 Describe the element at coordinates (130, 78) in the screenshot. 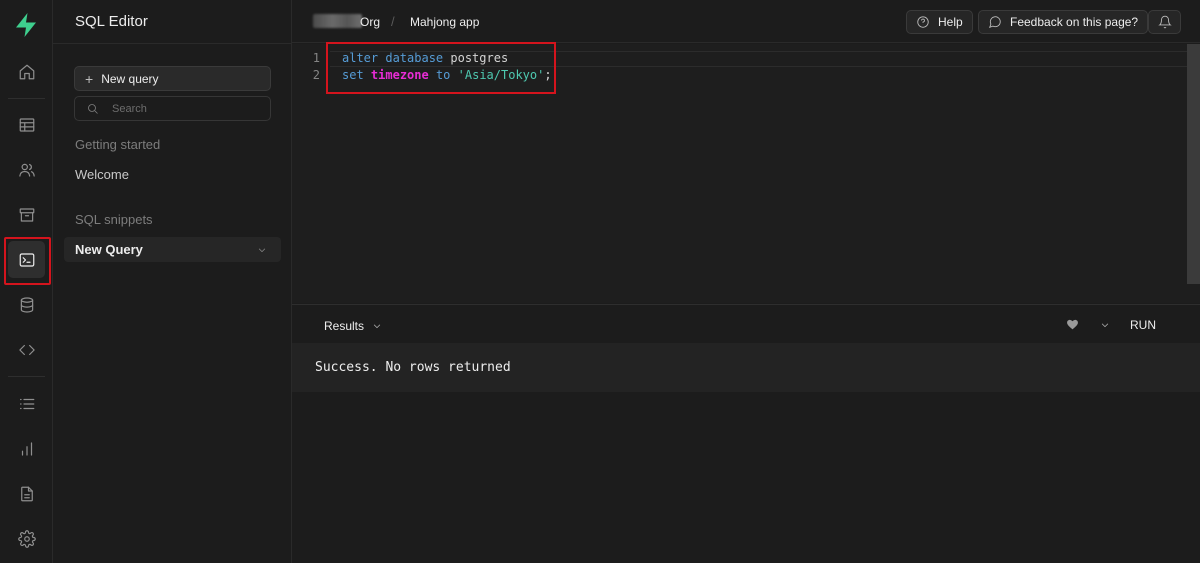

I see `new-query-label: New query` at that location.